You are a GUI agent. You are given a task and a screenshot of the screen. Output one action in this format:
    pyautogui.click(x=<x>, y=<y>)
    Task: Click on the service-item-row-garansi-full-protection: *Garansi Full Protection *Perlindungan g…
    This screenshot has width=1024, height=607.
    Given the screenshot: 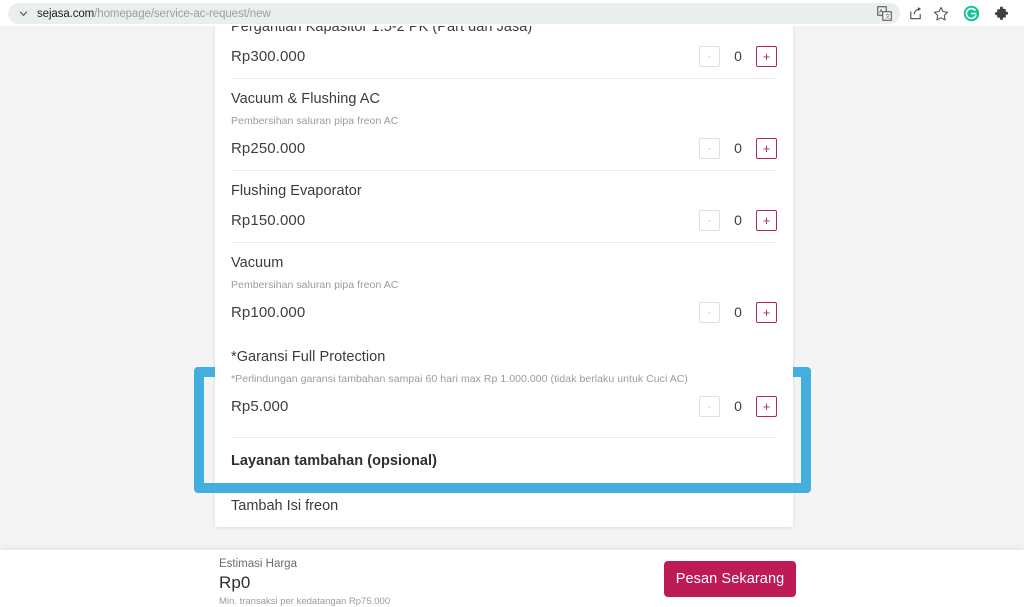 What is the action you would take?
    pyautogui.click(x=504, y=385)
    